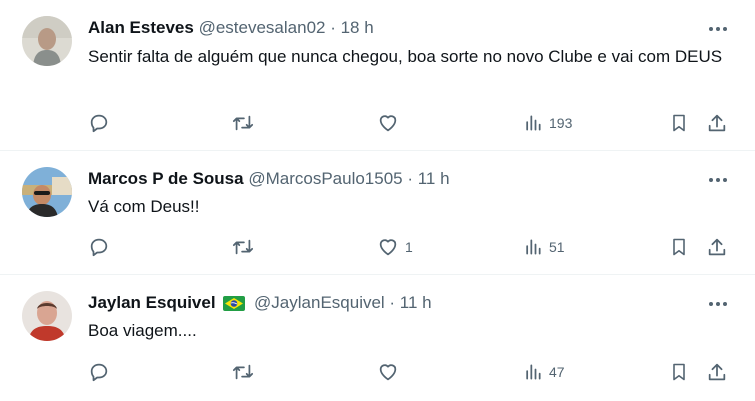  I want to click on like-button: 1, so click(395, 247).